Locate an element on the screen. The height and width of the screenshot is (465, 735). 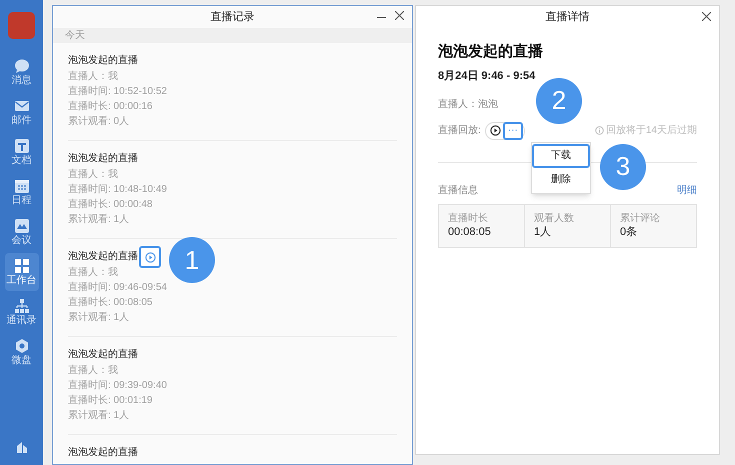
stat-value: 0条 is located at coordinates (629, 232).